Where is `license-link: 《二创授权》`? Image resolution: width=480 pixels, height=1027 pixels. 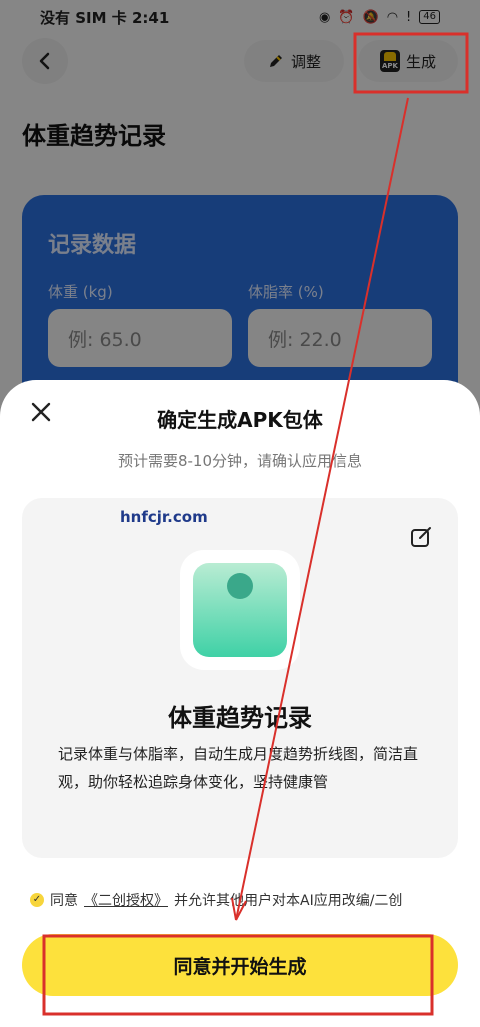 license-link: 《二创授权》 is located at coordinates (126, 900).